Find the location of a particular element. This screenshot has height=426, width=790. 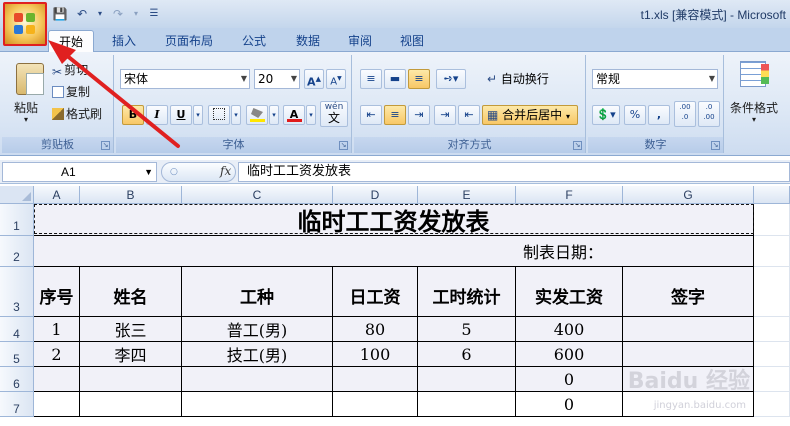

align-right-button: ⇥ is located at coordinates (419, 115).